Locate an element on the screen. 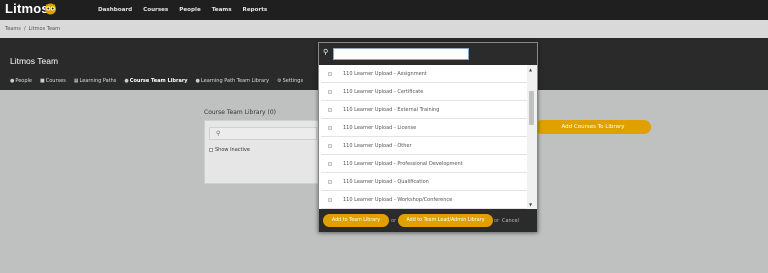  tab-courses: ■Courses is located at coordinates (53, 81).